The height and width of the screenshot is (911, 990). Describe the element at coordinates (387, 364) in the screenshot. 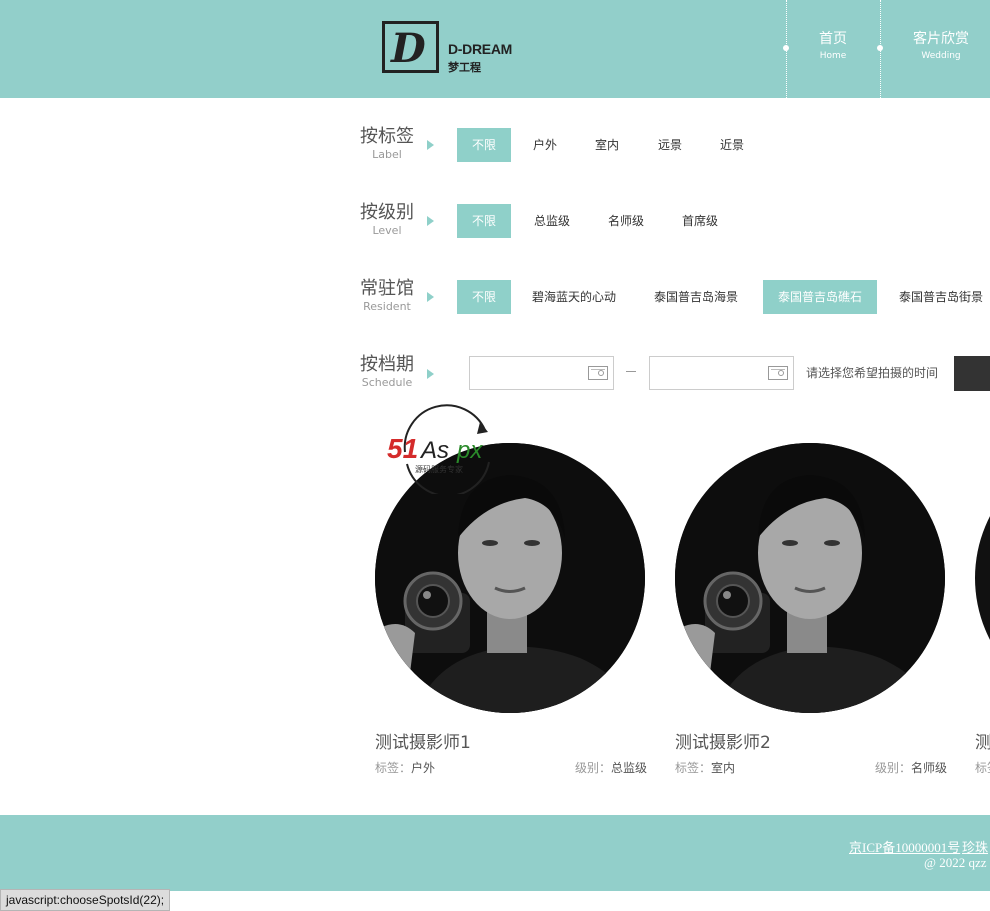

I see `filter-title-cn: 按档期` at that location.